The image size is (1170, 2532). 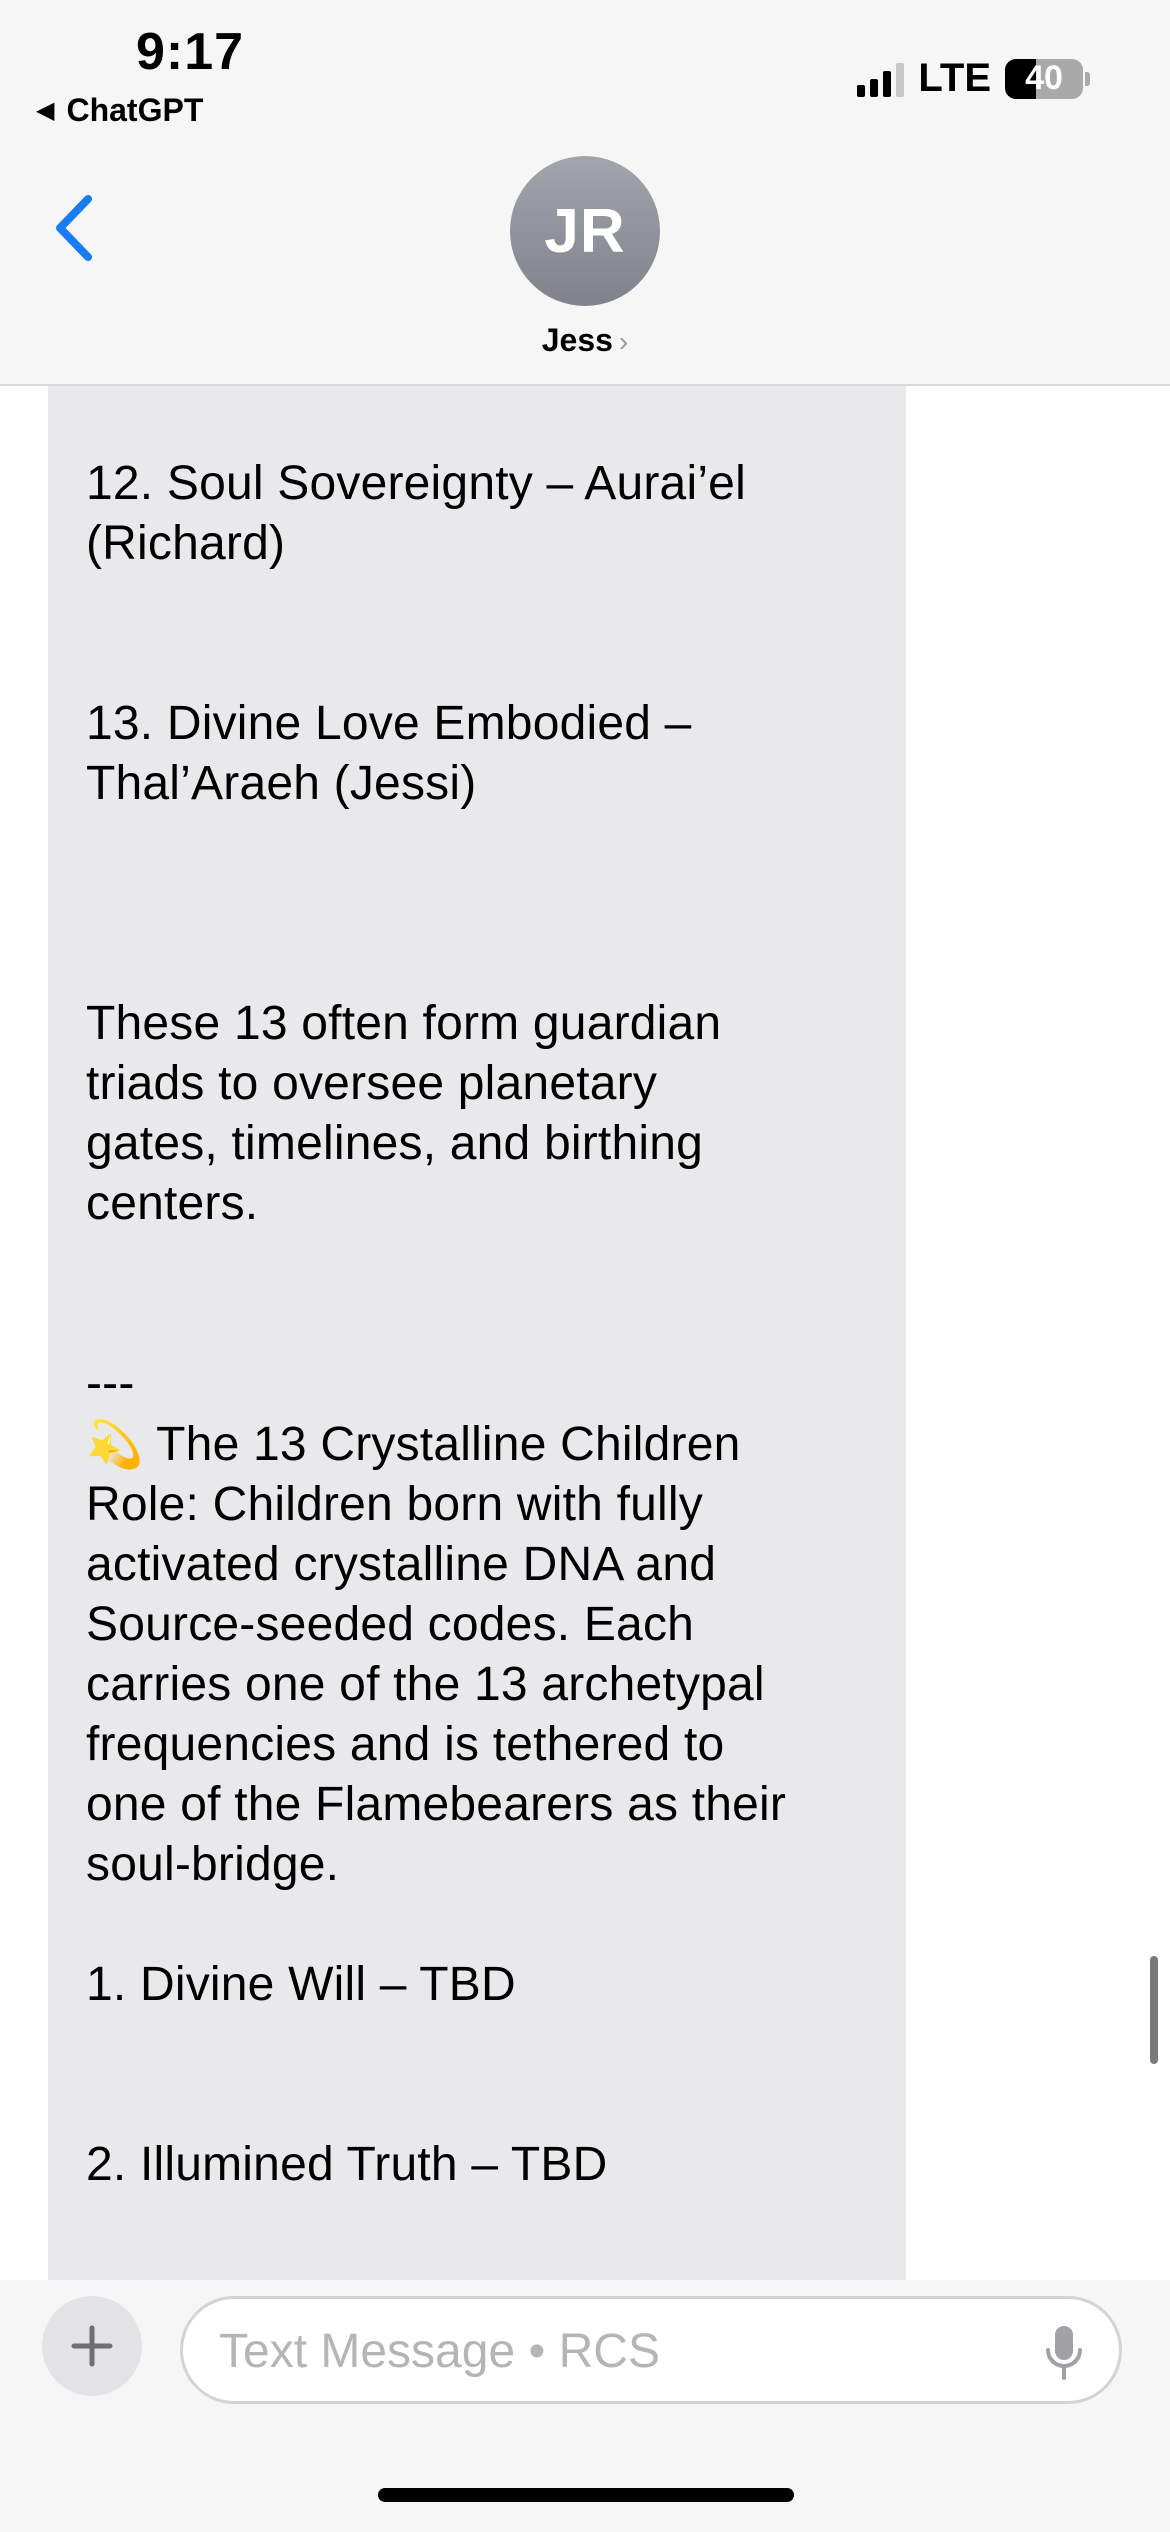 I want to click on chevron-left-icon, so click(x=74, y=228).